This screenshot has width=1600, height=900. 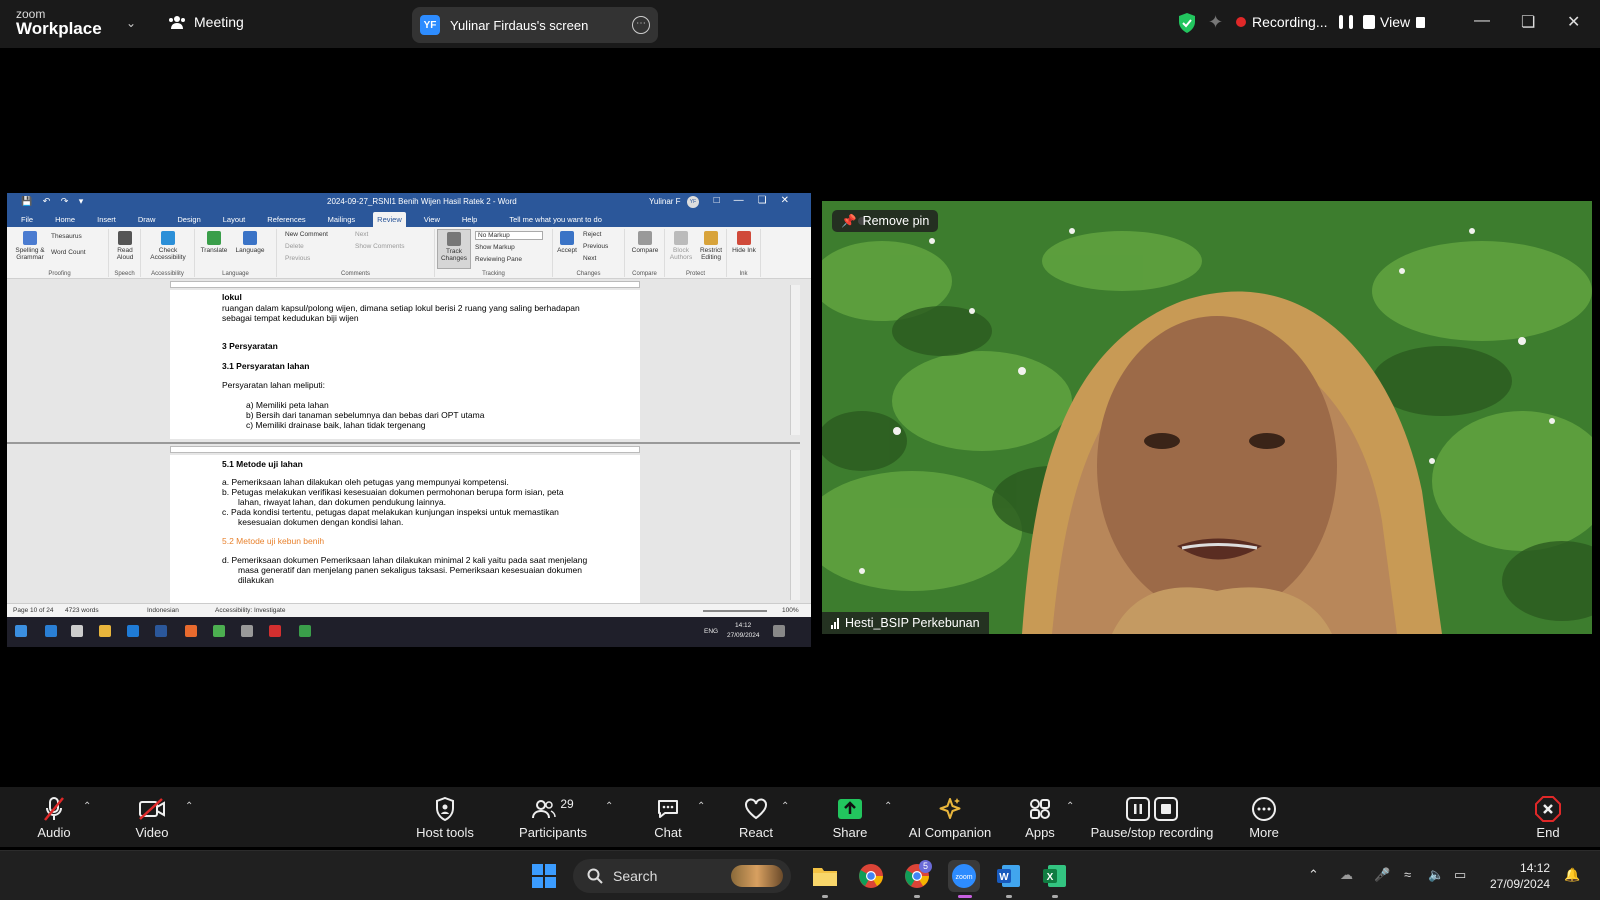 I want to click on show-markup-button: Show Markup, so click(x=495, y=247).